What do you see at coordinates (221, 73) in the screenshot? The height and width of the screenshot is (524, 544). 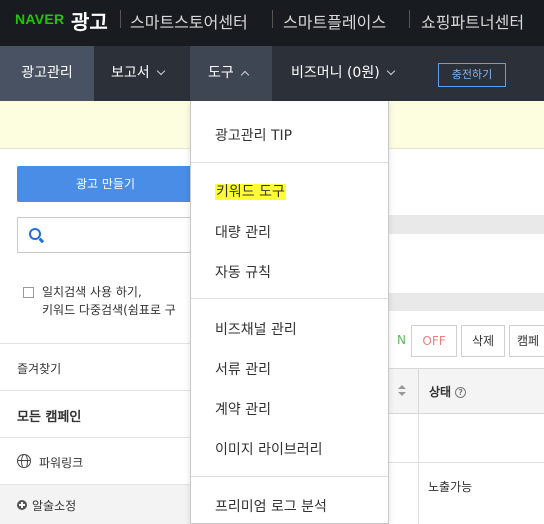 I see `nav-tools-label: 도구` at bounding box center [221, 73].